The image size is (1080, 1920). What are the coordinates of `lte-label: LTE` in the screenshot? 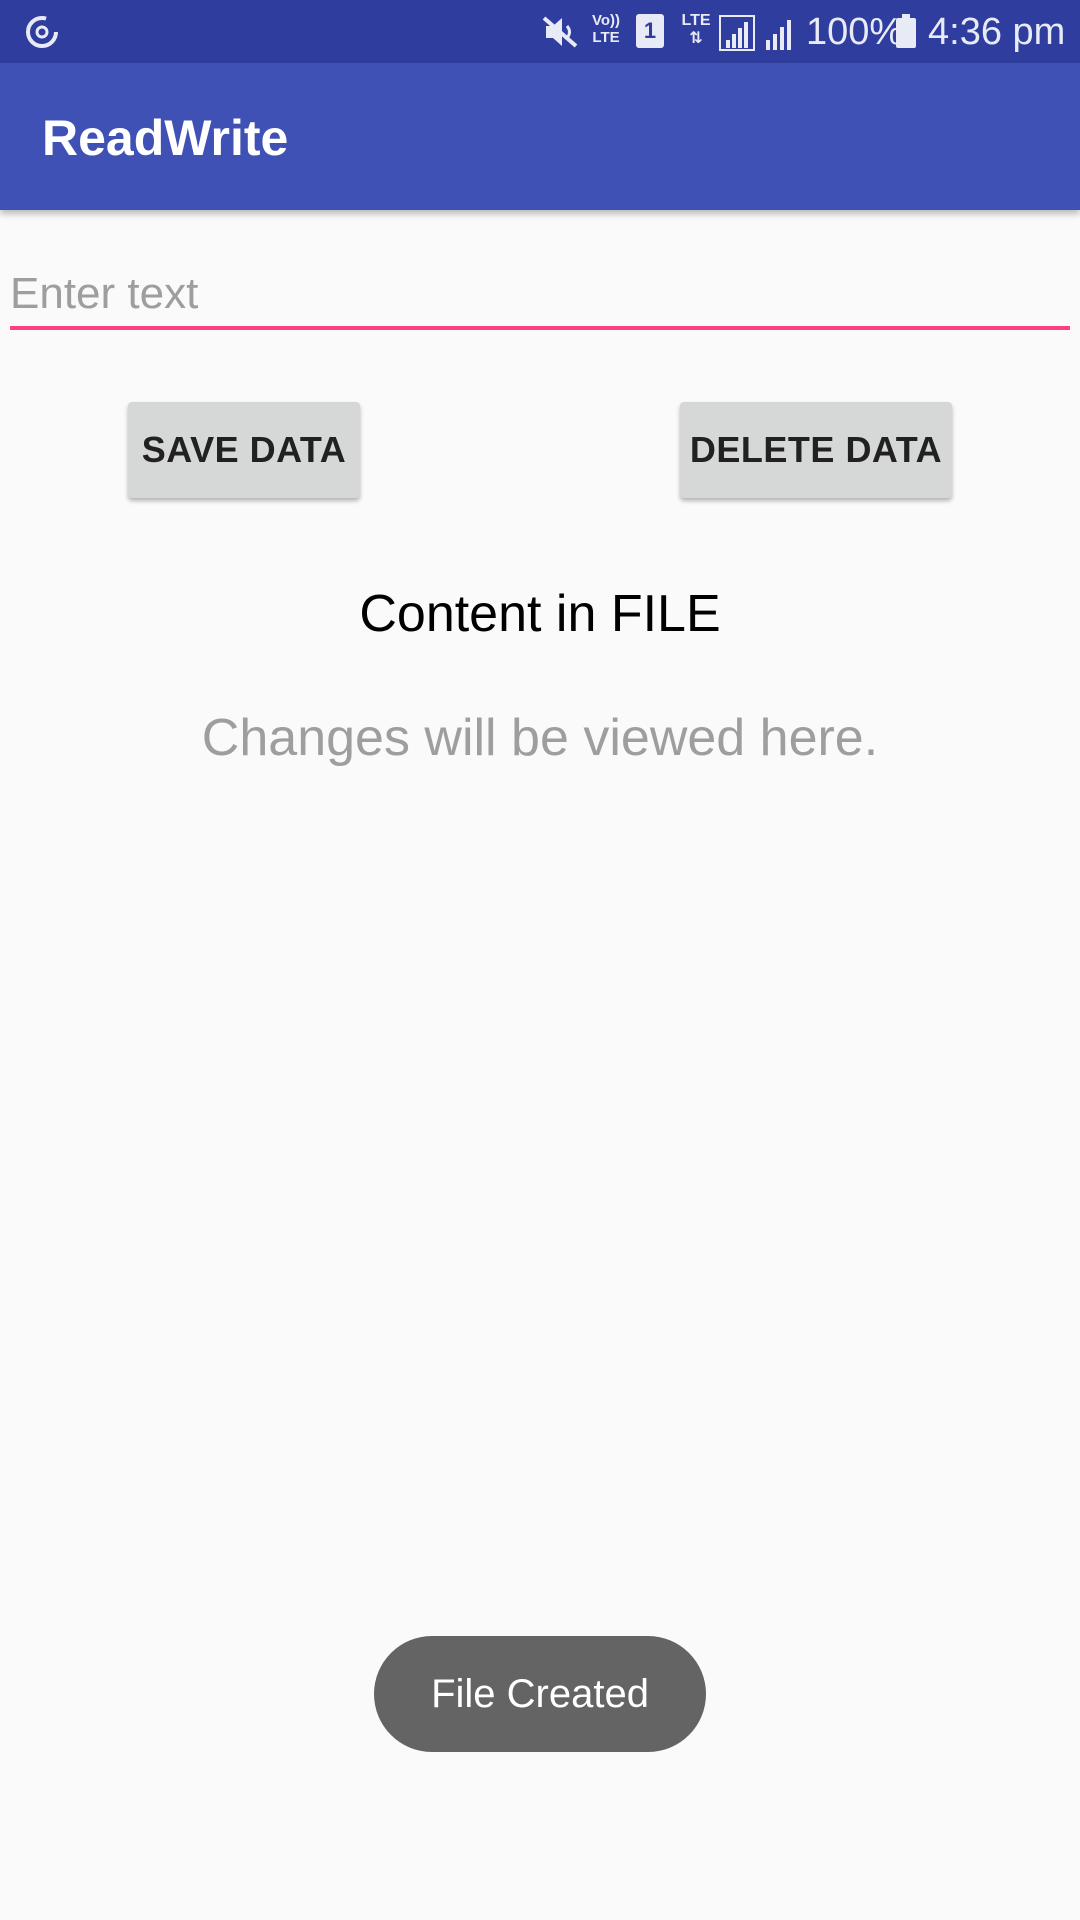 It's located at (696, 20).